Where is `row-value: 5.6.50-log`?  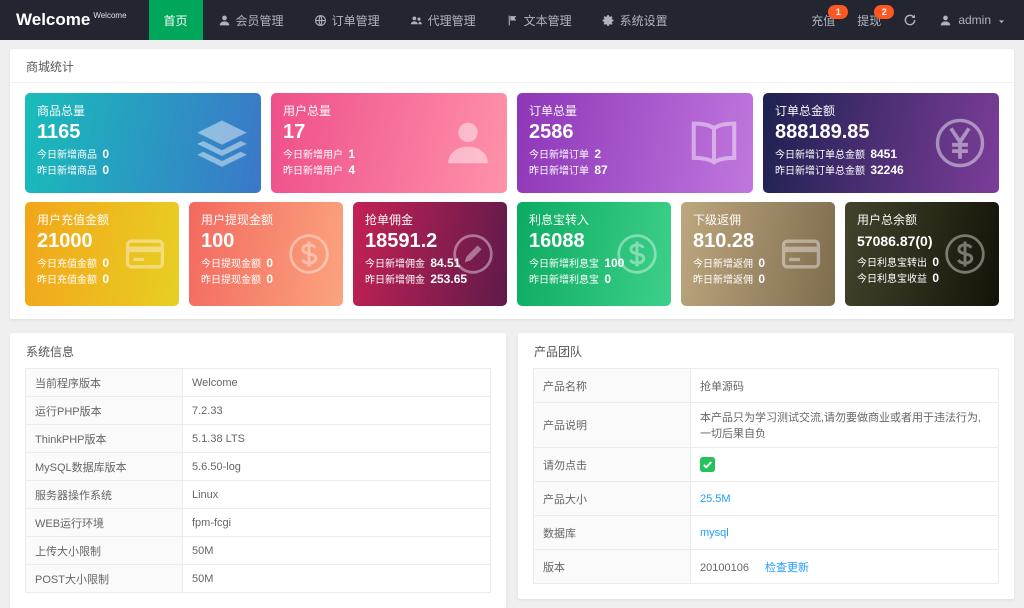
row-value: 5.6.50-log is located at coordinates (336, 466).